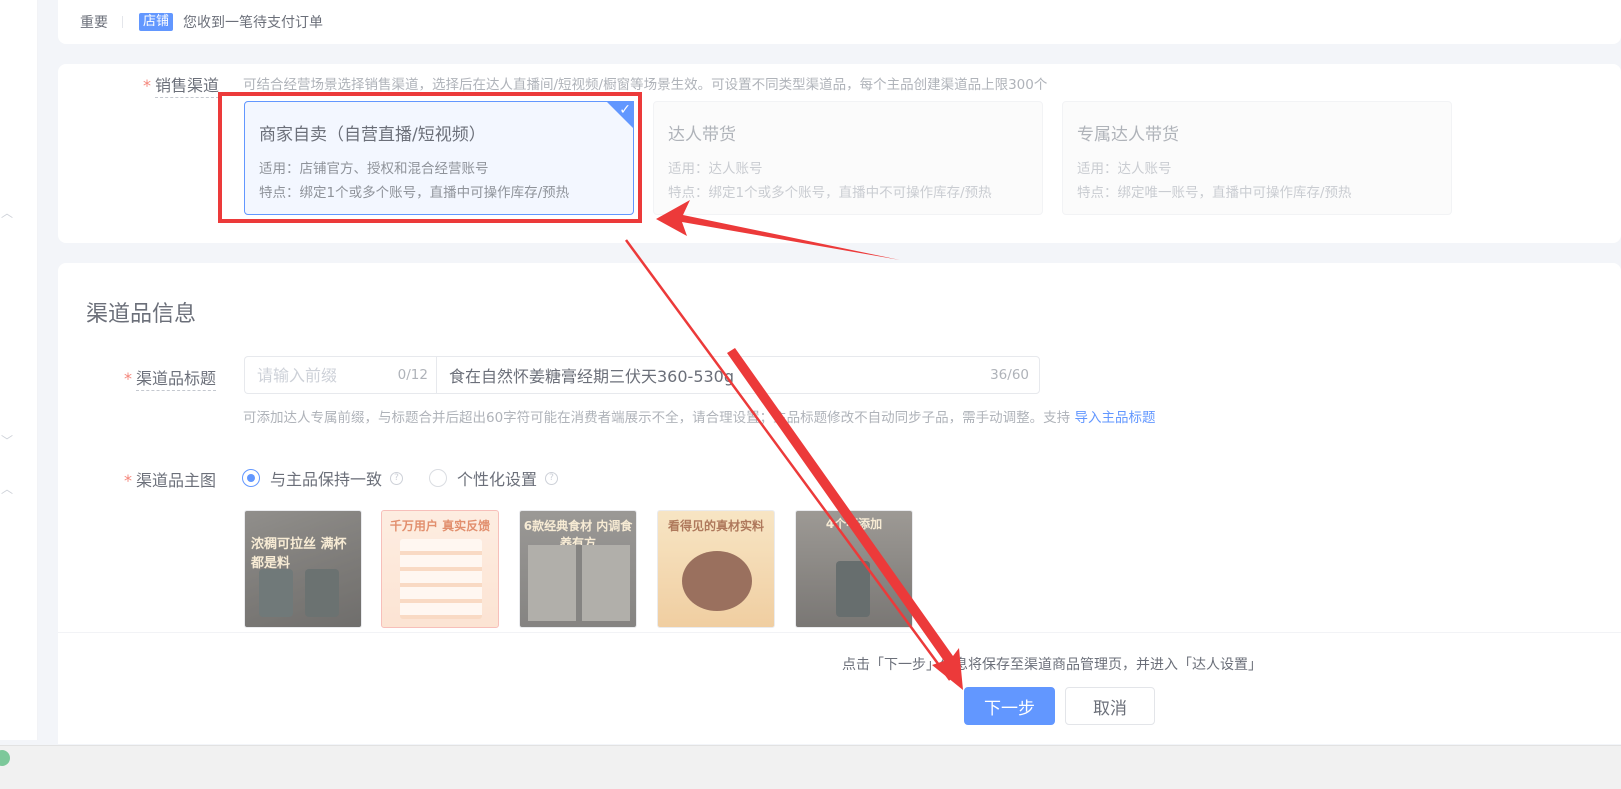 The width and height of the screenshot is (1621, 789). What do you see at coordinates (1110, 706) in the screenshot?
I see `cancel-button: 取消` at bounding box center [1110, 706].